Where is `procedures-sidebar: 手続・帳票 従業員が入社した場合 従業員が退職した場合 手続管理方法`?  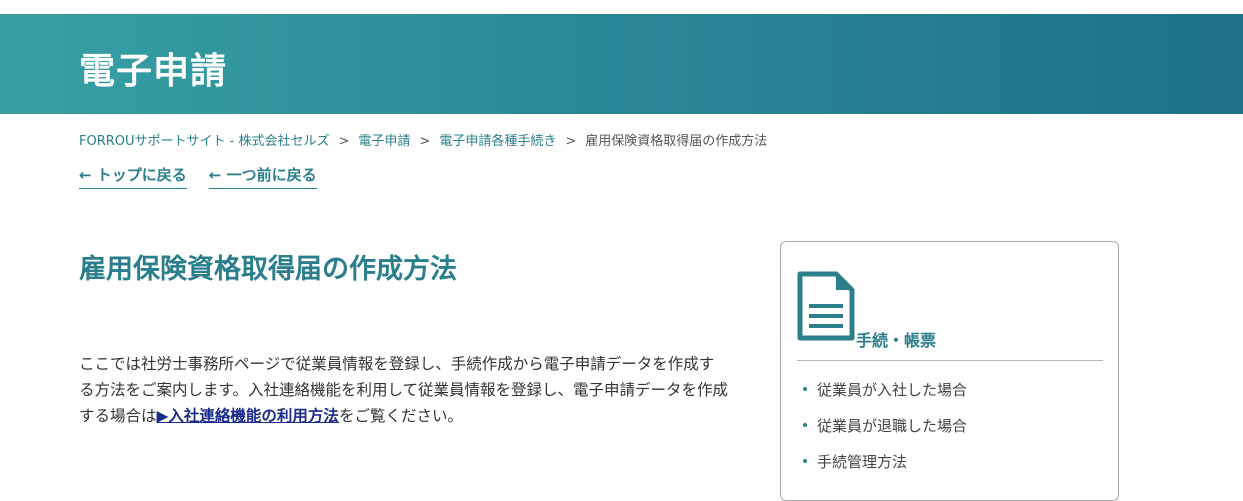 procedures-sidebar: 手続・帳票 従業員が入社した場合 従業員が退職した場合 手続管理方法 is located at coordinates (949, 371).